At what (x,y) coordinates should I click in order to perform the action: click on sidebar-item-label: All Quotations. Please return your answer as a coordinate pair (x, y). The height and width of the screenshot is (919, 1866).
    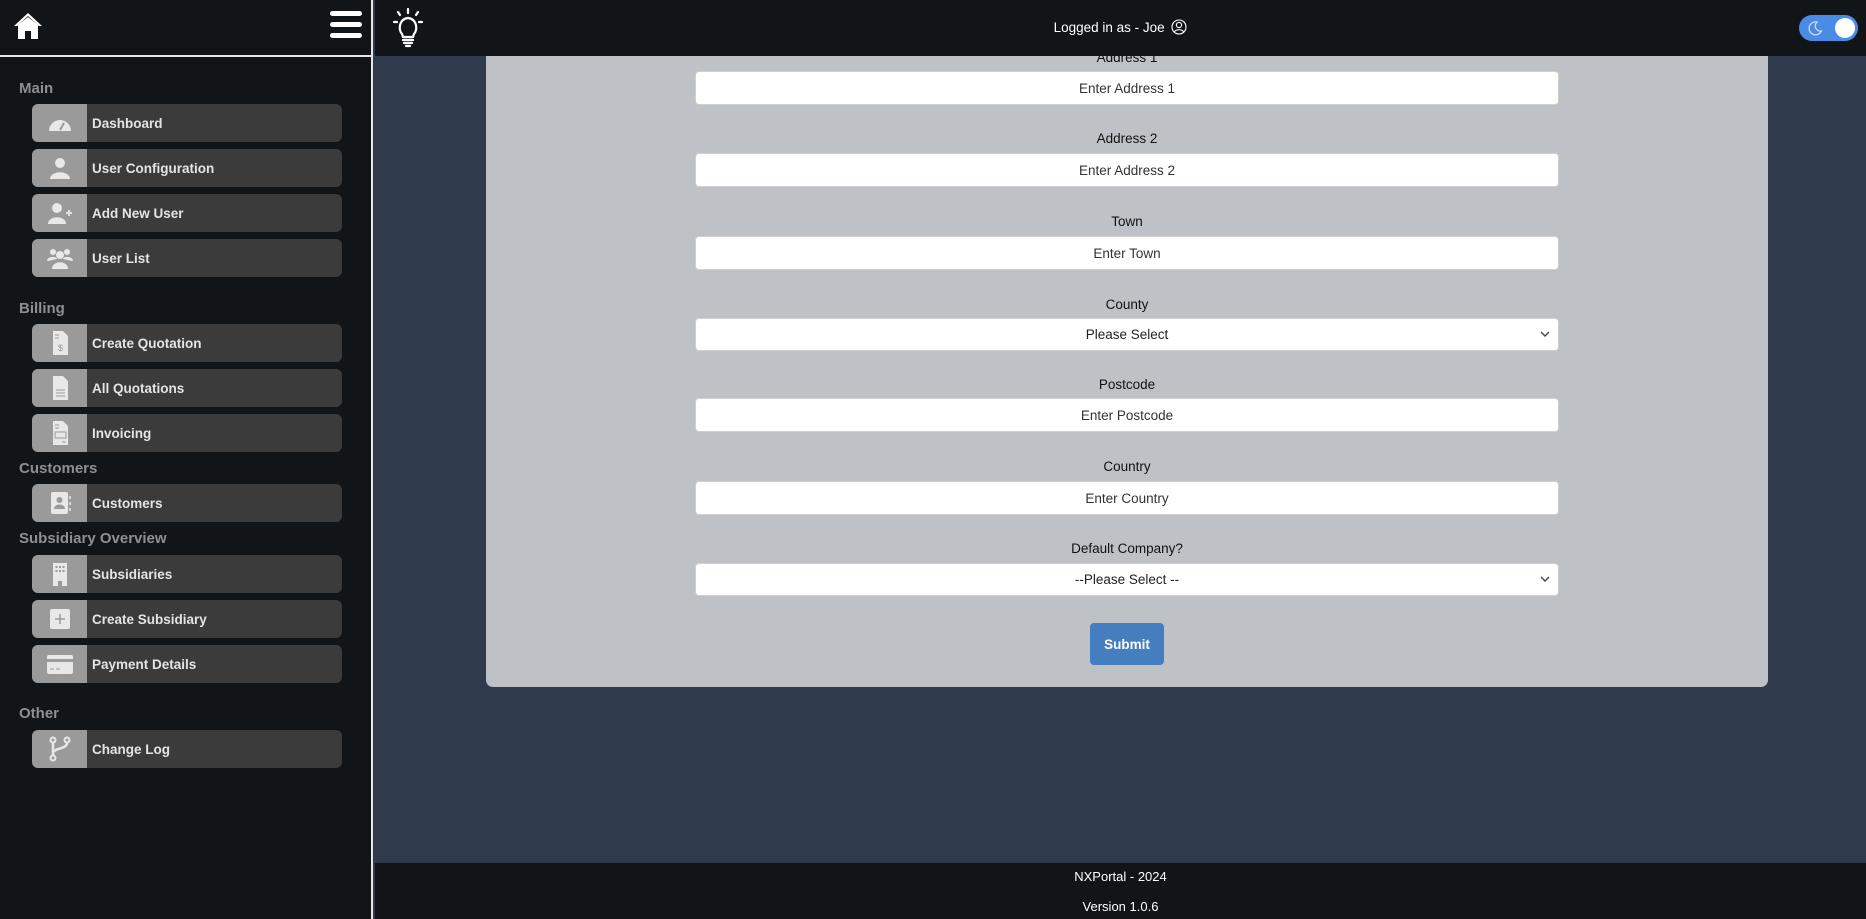
    Looking at the image, I should click on (138, 388).